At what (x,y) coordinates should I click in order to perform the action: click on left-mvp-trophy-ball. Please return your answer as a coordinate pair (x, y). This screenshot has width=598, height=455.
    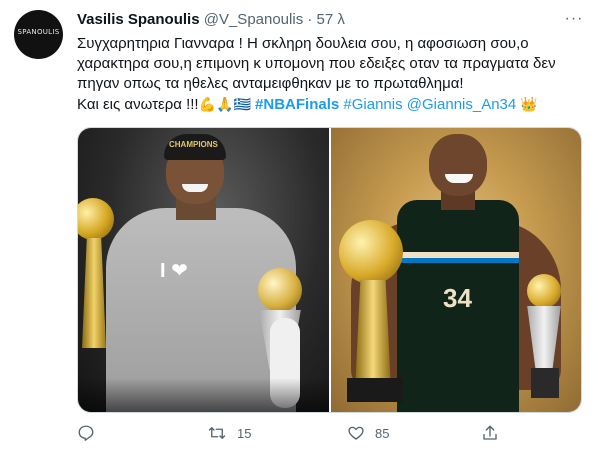
    Looking at the image, I should click on (280, 290).